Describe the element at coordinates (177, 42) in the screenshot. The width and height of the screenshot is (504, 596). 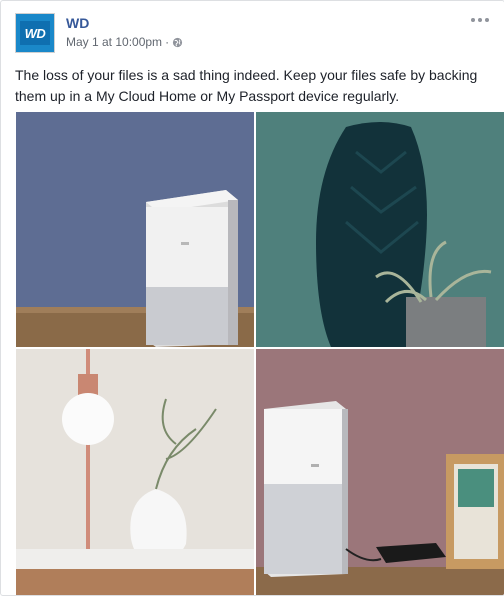
I see `globe-icon` at that location.